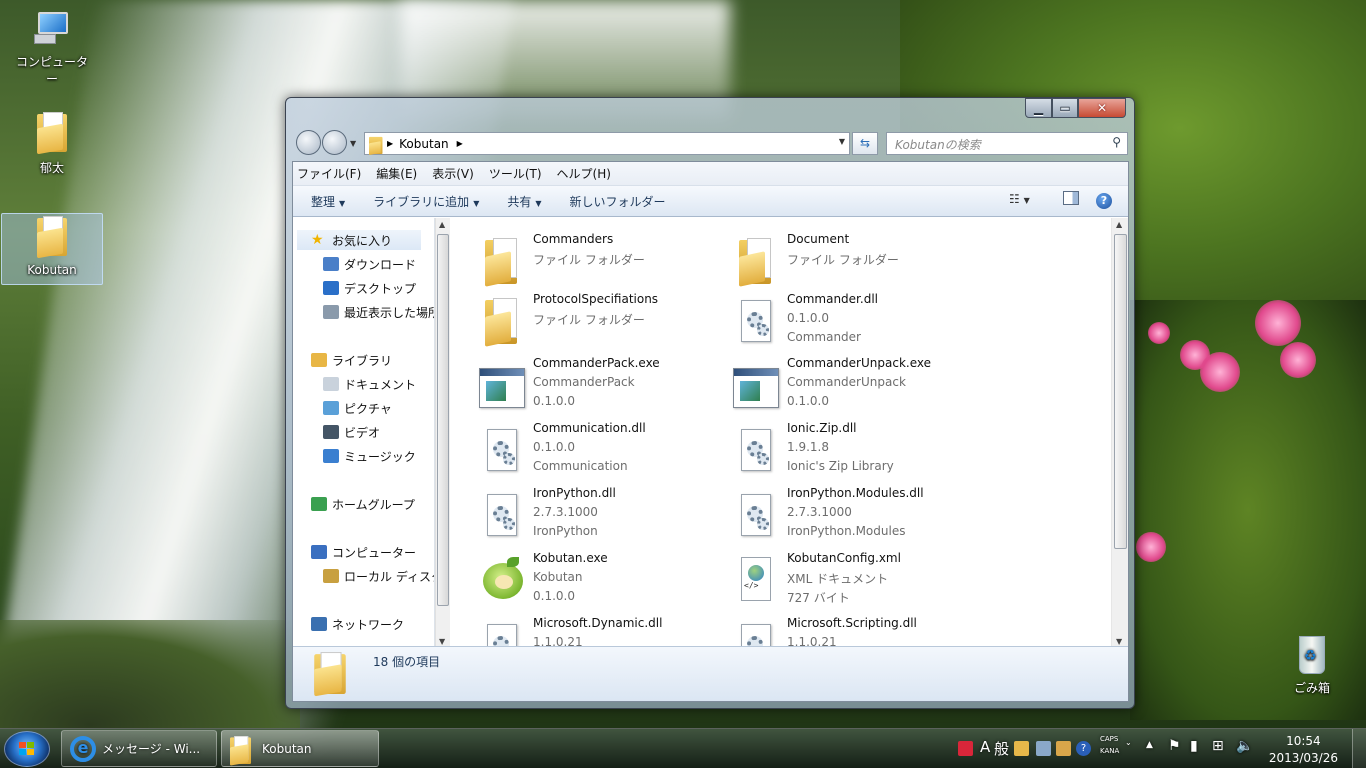 The width and height of the screenshot is (1366, 768). I want to click on close-button: ✕, so click(1102, 108).